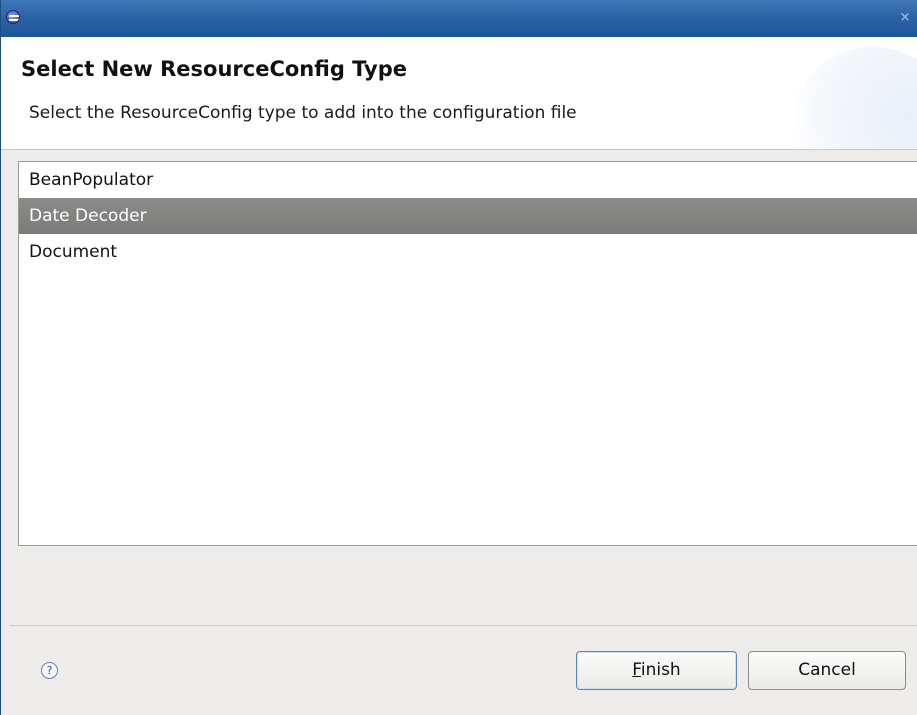 The width and height of the screenshot is (917, 715). Describe the element at coordinates (468, 216) in the screenshot. I see `list-item-date-decoder: Date Decoder` at that location.